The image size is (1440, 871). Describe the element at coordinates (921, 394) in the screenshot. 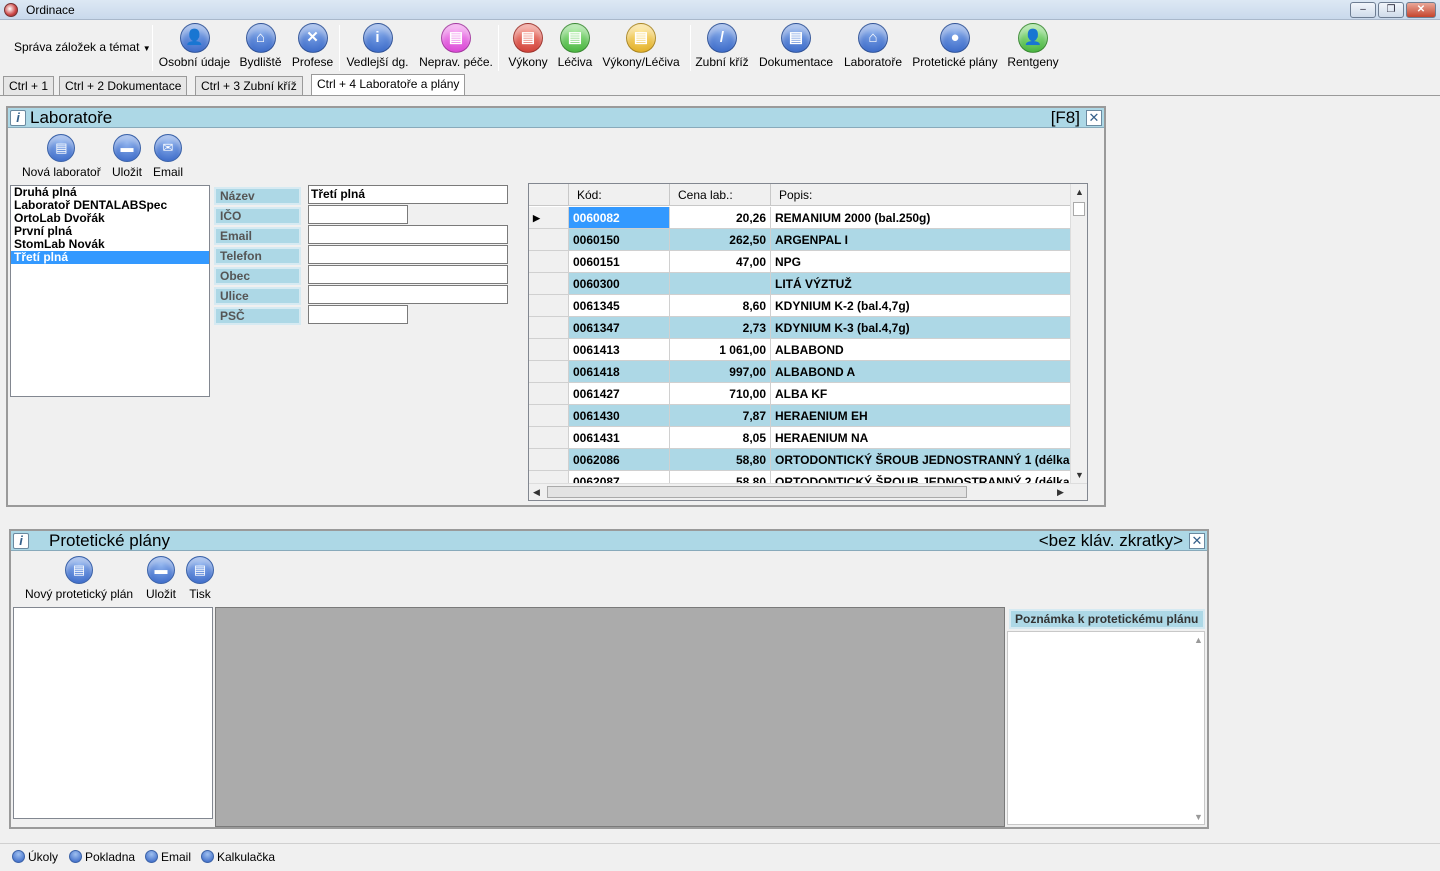

I see `grid-cell-description: ALBA KF` at that location.